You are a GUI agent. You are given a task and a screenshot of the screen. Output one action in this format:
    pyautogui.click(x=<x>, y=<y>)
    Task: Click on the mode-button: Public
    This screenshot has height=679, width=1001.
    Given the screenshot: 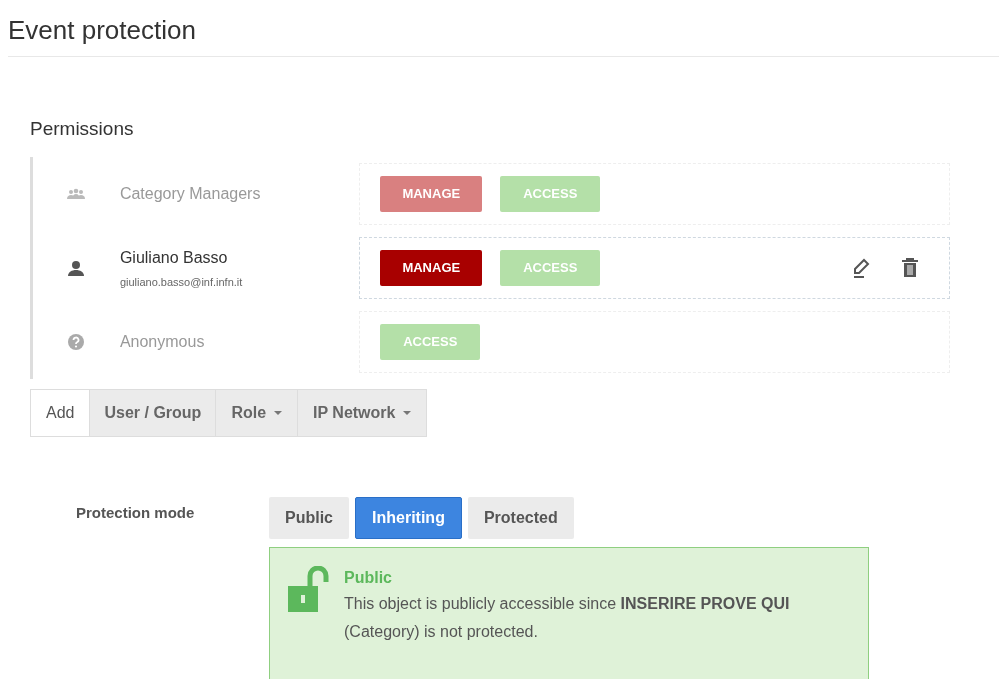 What is the action you would take?
    pyautogui.click(x=309, y=518)
    